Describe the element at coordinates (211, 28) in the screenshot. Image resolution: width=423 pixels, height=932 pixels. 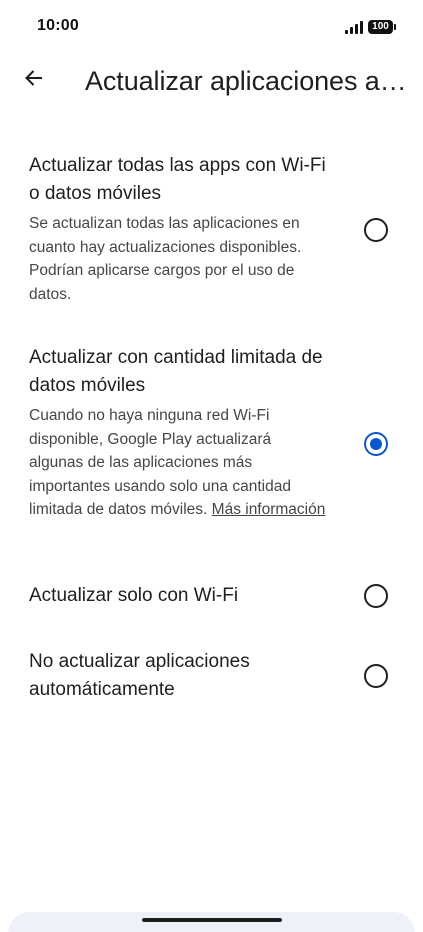
I see `status-bar: 10:00 100` at that location.